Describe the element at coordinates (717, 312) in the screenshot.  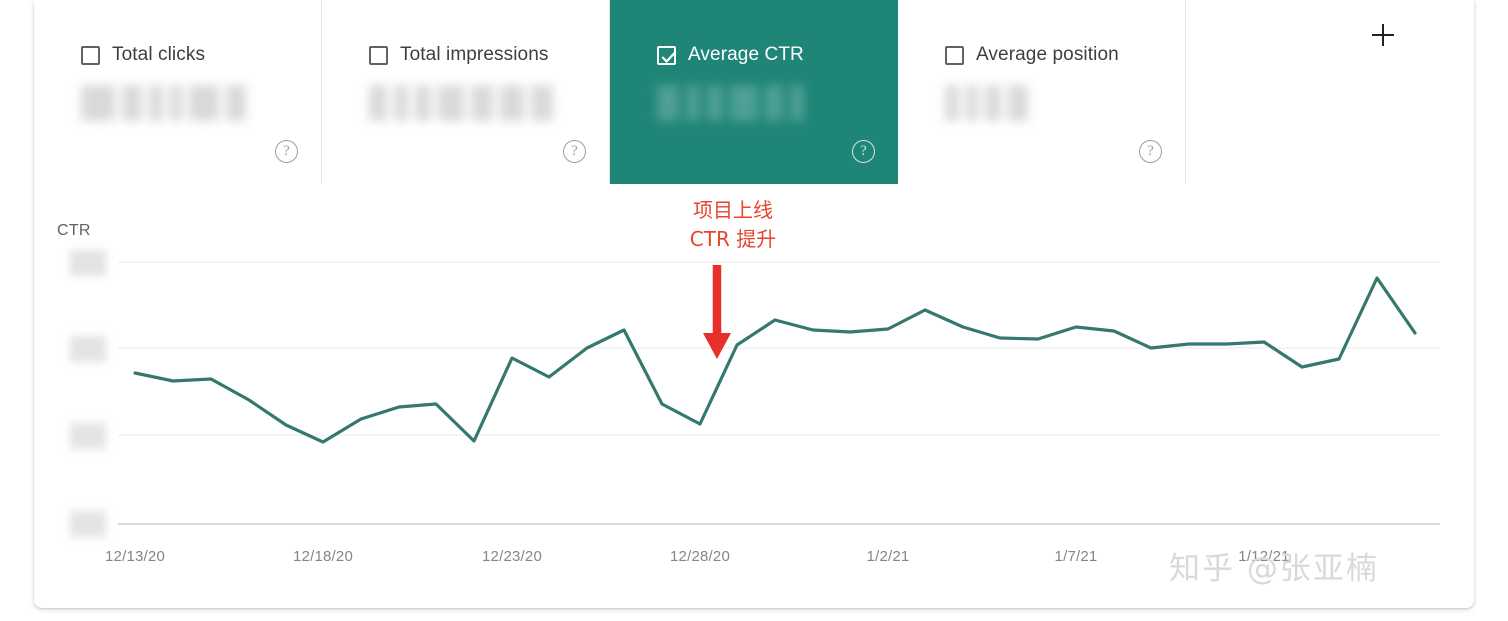
I see `down-arrow-icon` at that location.